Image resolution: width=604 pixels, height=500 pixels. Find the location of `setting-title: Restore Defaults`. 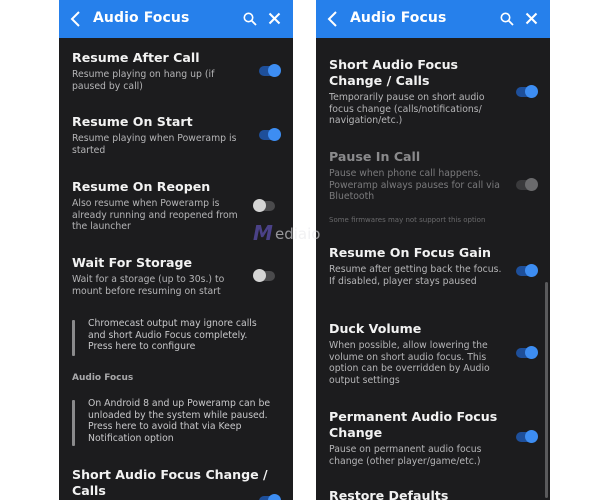

setting-title: Restore Defaults is located at coordinates (389, 494).